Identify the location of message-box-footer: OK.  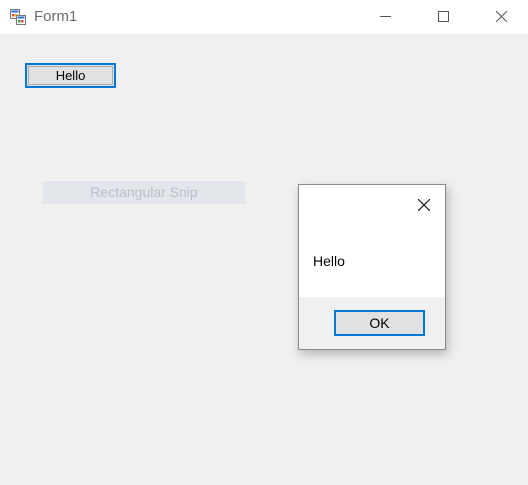
(372, 323).